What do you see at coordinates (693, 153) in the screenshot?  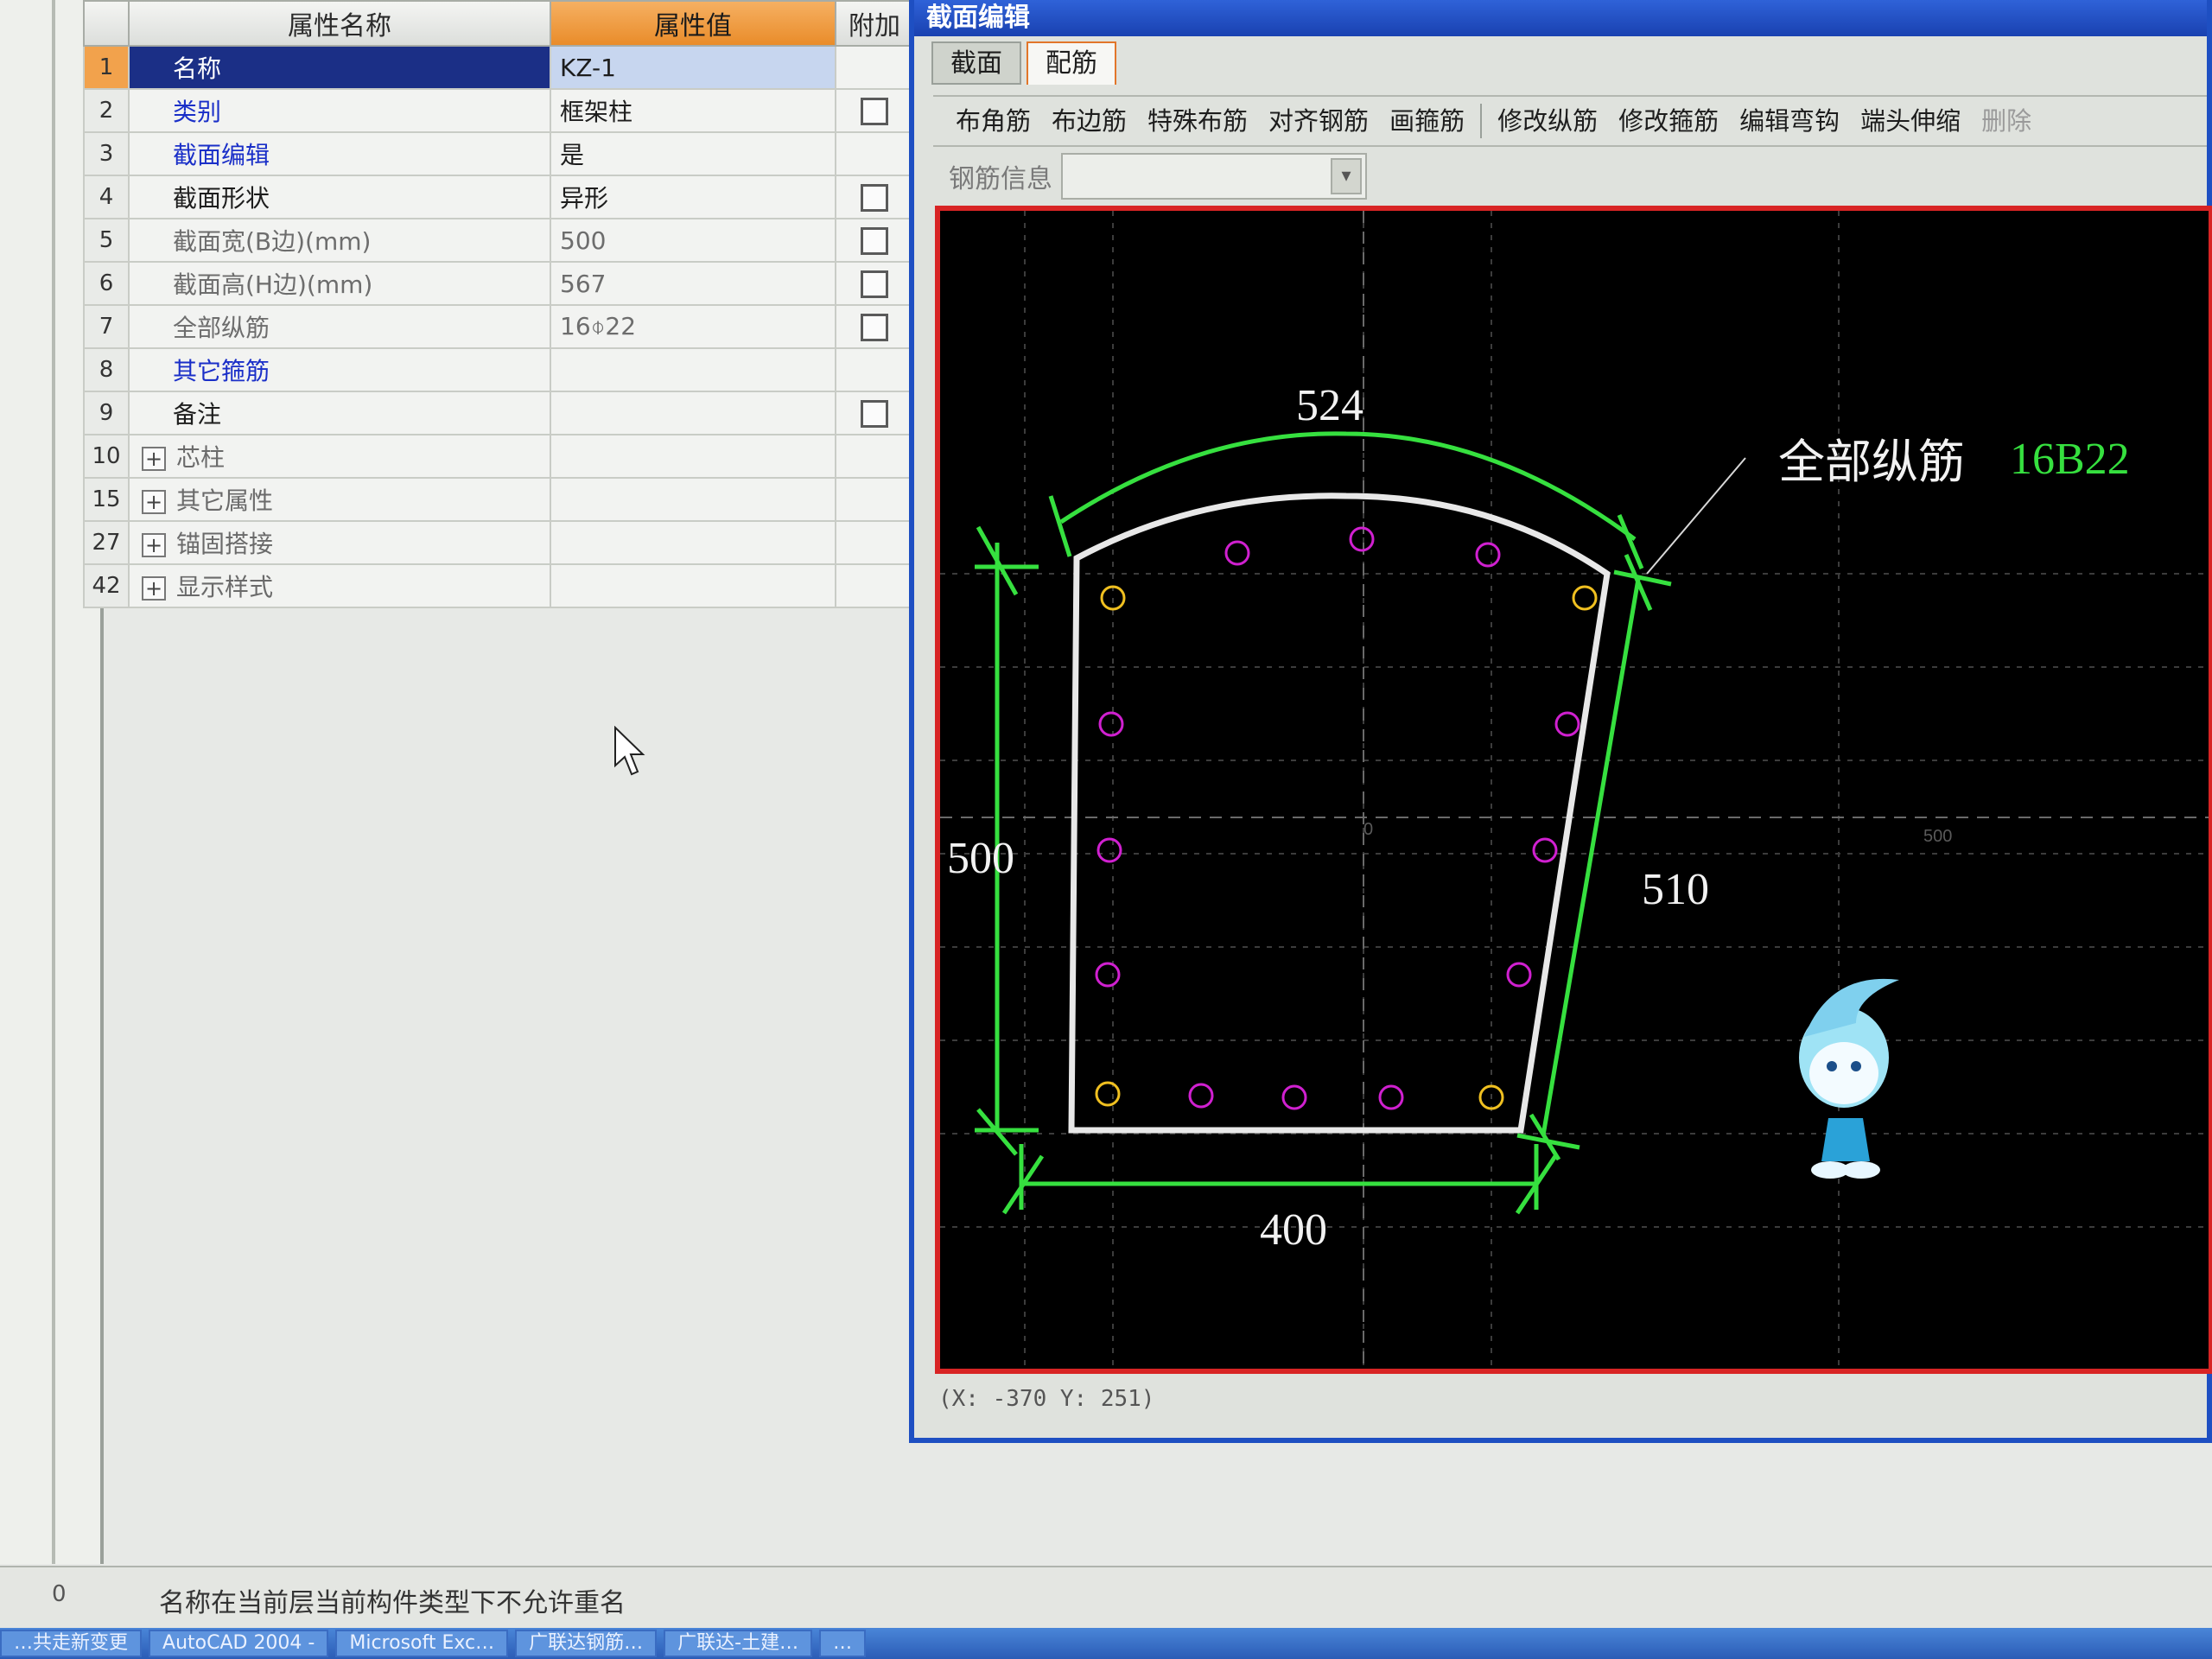 I see `property-value: 是` at bounding box center [693, 153].